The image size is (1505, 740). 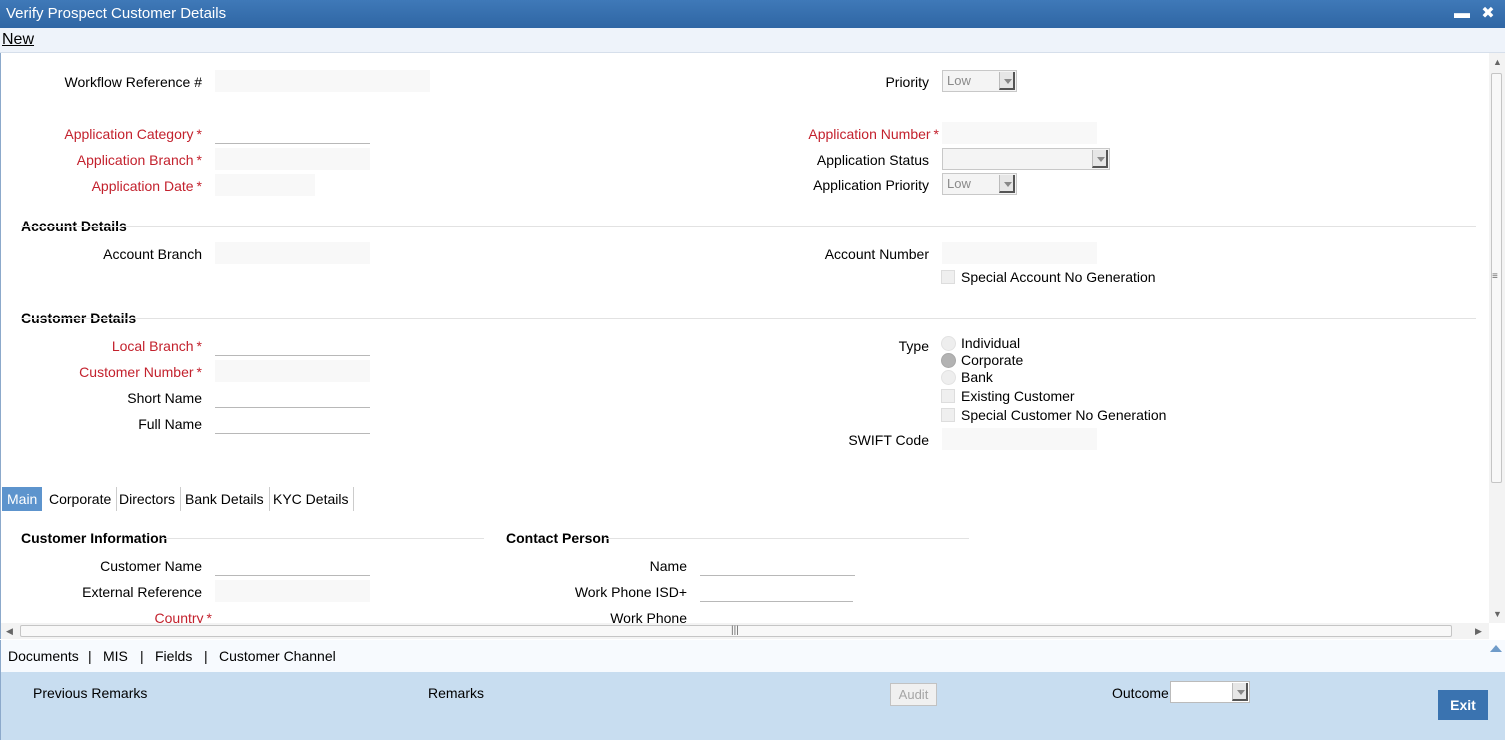 I want to click on special-account-label: Special Account No Generation, so click(x=1058, y=277).